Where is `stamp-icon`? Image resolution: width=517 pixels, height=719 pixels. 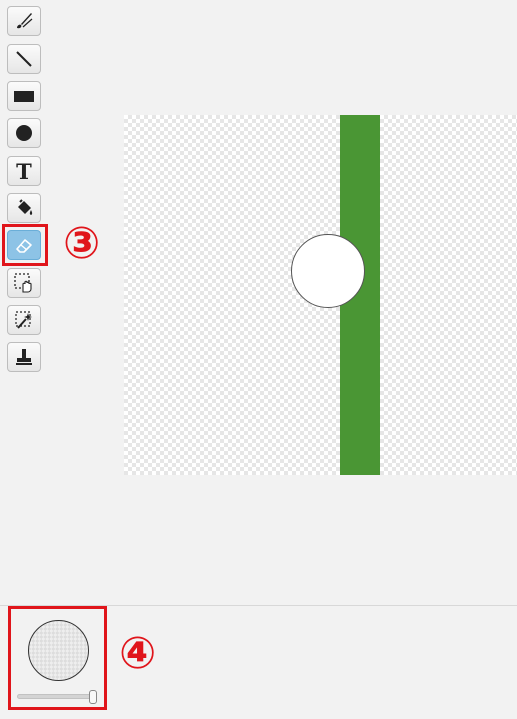
stamp-icon is located at coordinates (24, 357).